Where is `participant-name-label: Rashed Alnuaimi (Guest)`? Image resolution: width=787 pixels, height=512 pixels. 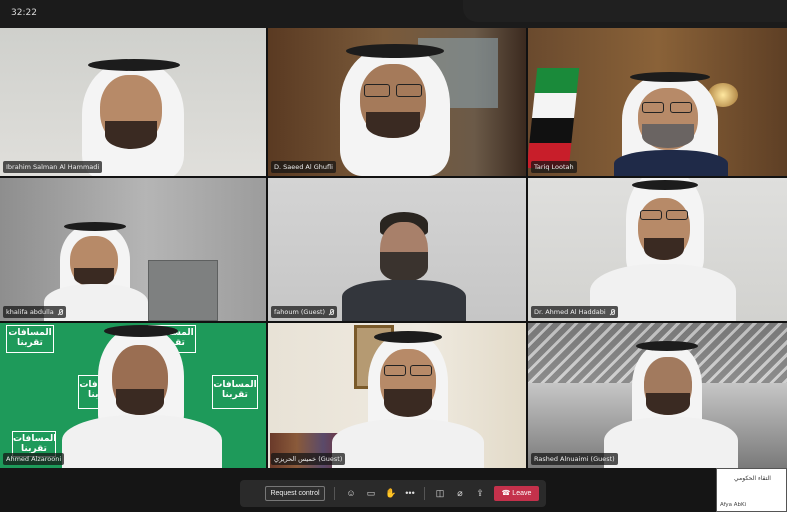 participant-name-label: Rashed Alnuaimi (Guest) is located at coordinates (574, 459).